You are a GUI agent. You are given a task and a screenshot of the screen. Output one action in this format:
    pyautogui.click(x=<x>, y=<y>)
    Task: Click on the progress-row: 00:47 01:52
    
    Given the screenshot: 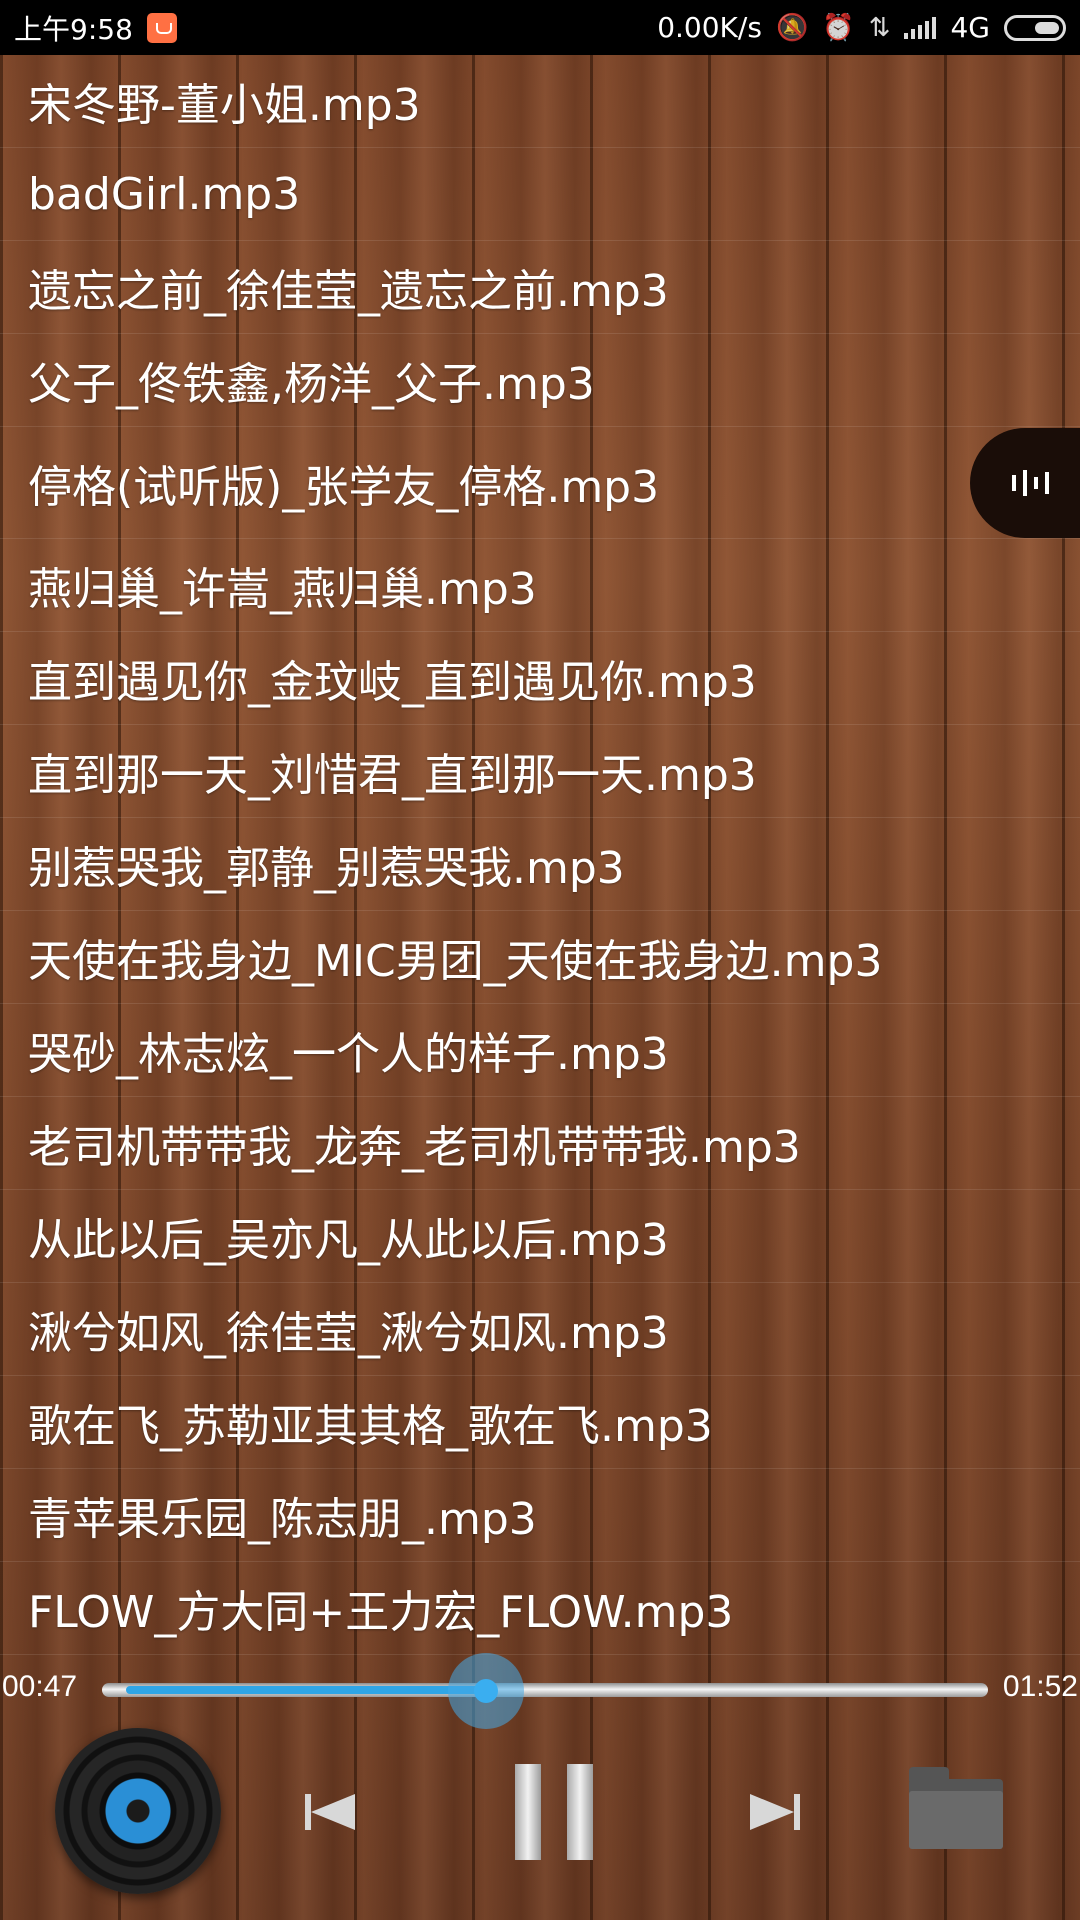 What is the action you would take?
    pyautogui.click(x=540, y=1691)
    